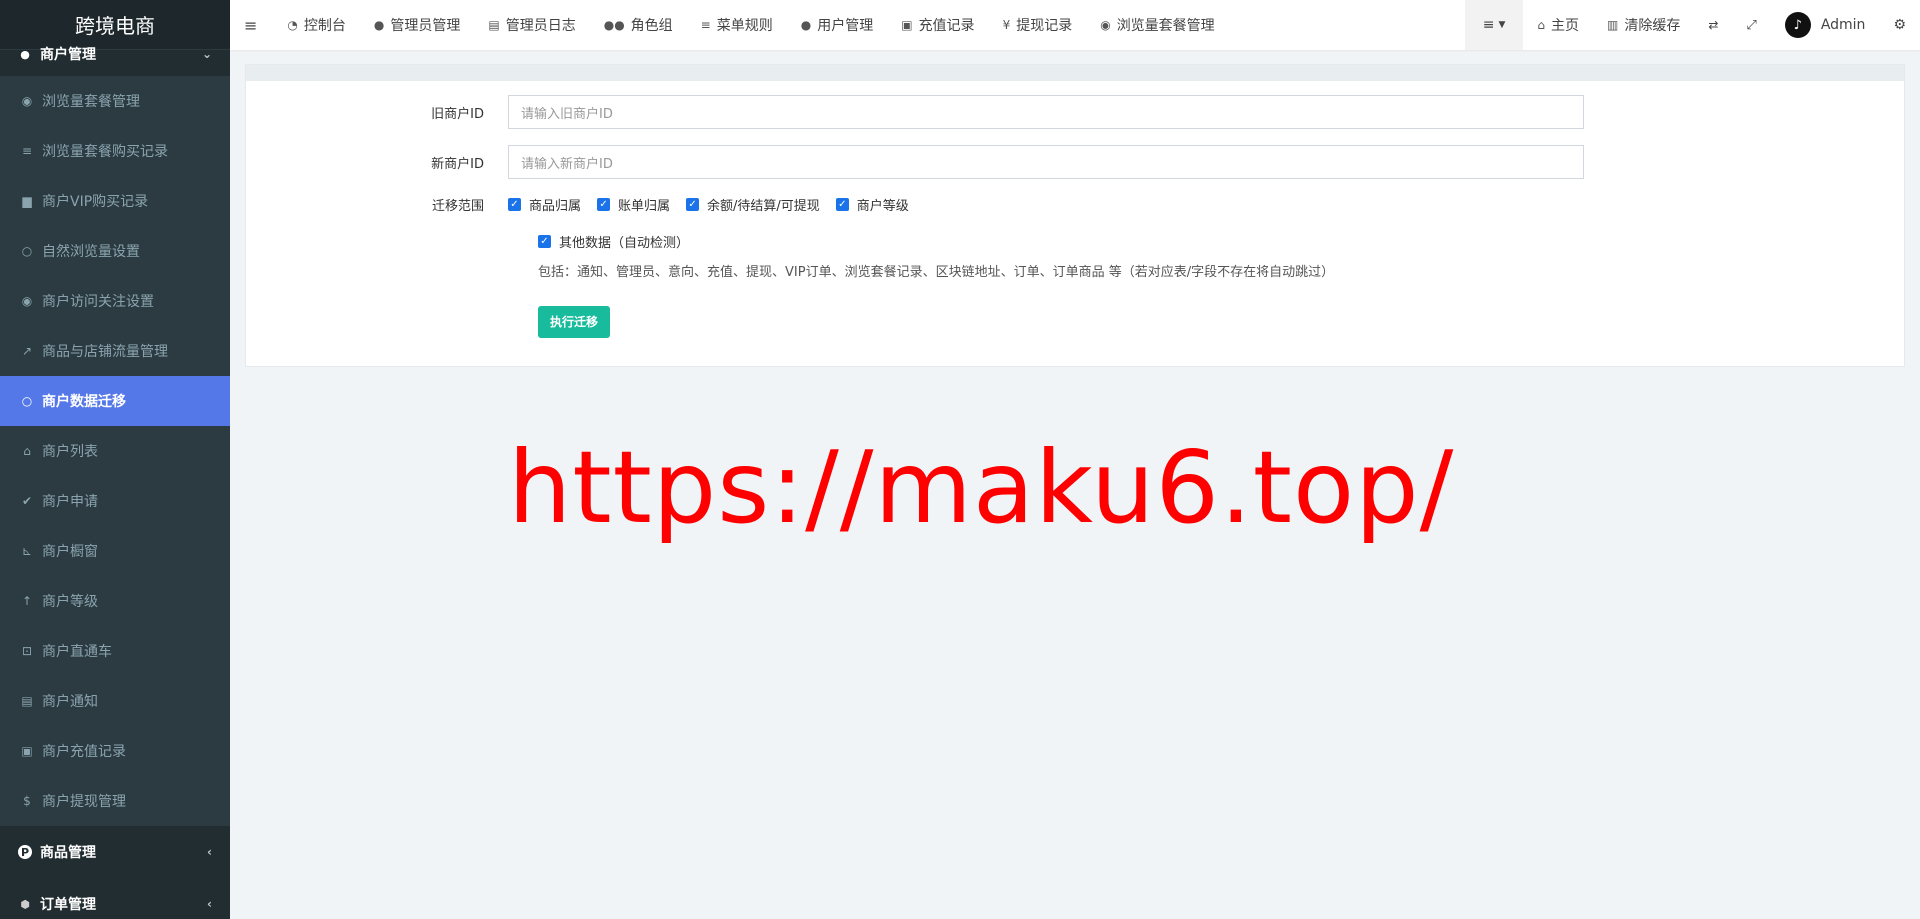 Image resolution: width=1920 pixels, height=919 pixels. I want to click on expand-icon: ⤢, so click(1751, 25).